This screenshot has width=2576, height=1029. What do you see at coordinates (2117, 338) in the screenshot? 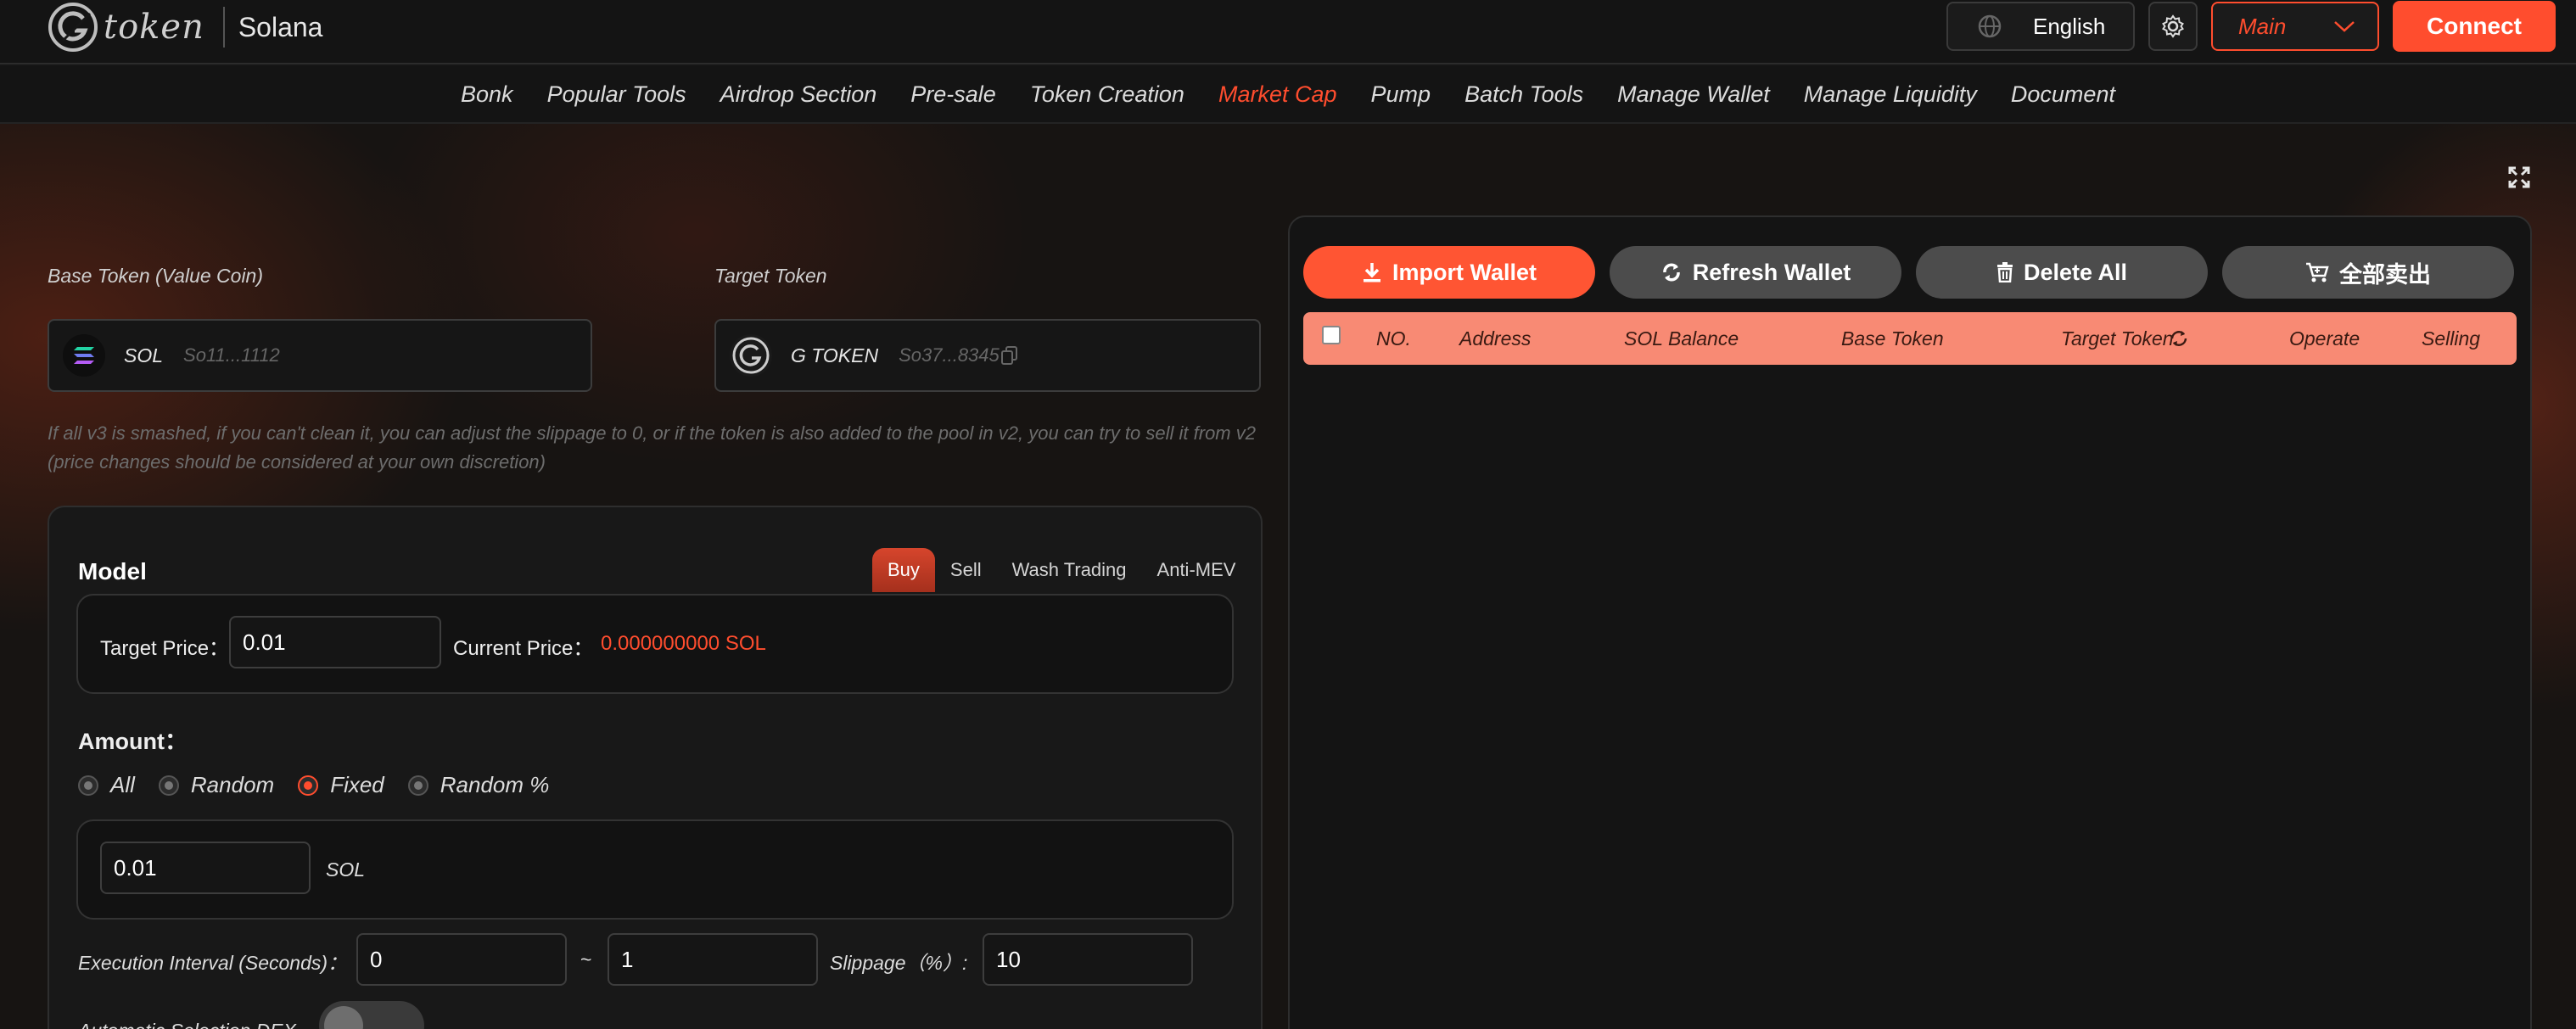
I see `col-target-token: Target Token` at bounding box center [2117, 338].